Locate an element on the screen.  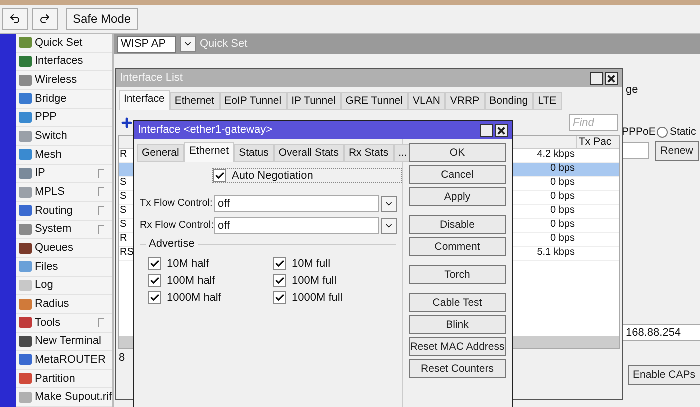
status-text: 8 is located at coordinates (122, 358).